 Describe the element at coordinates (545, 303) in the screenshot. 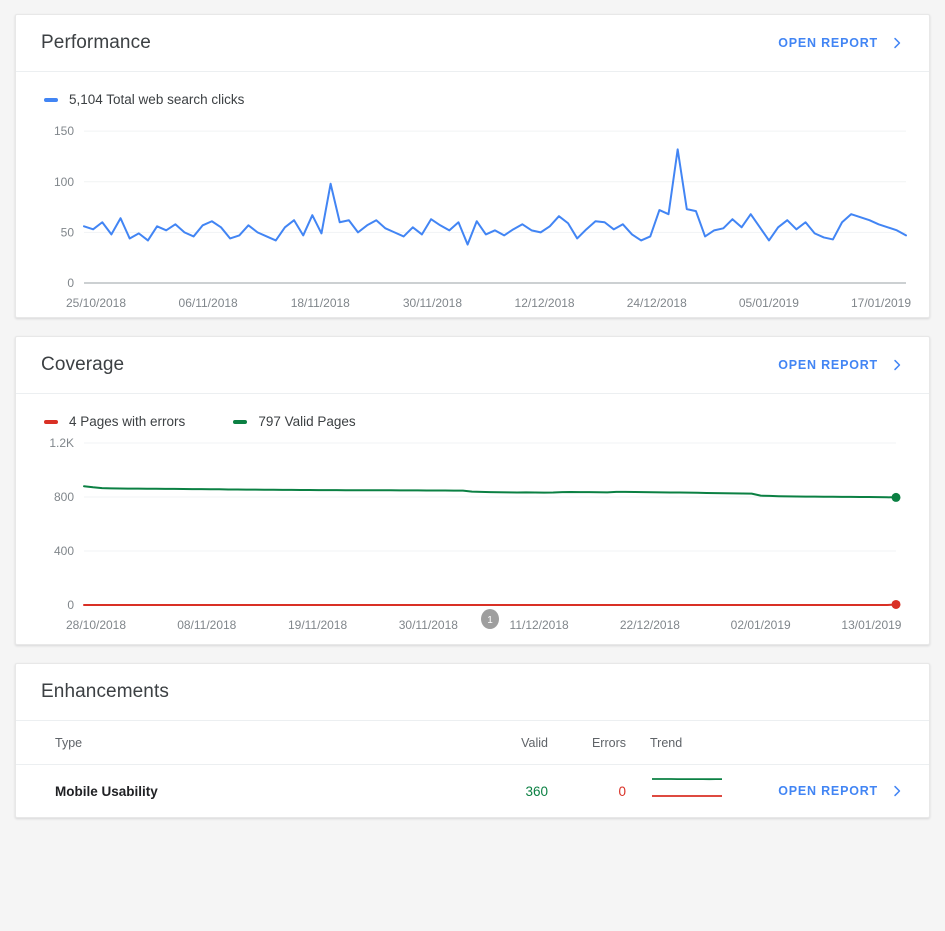

I see `svg-text: 12/12/2018` at that location.